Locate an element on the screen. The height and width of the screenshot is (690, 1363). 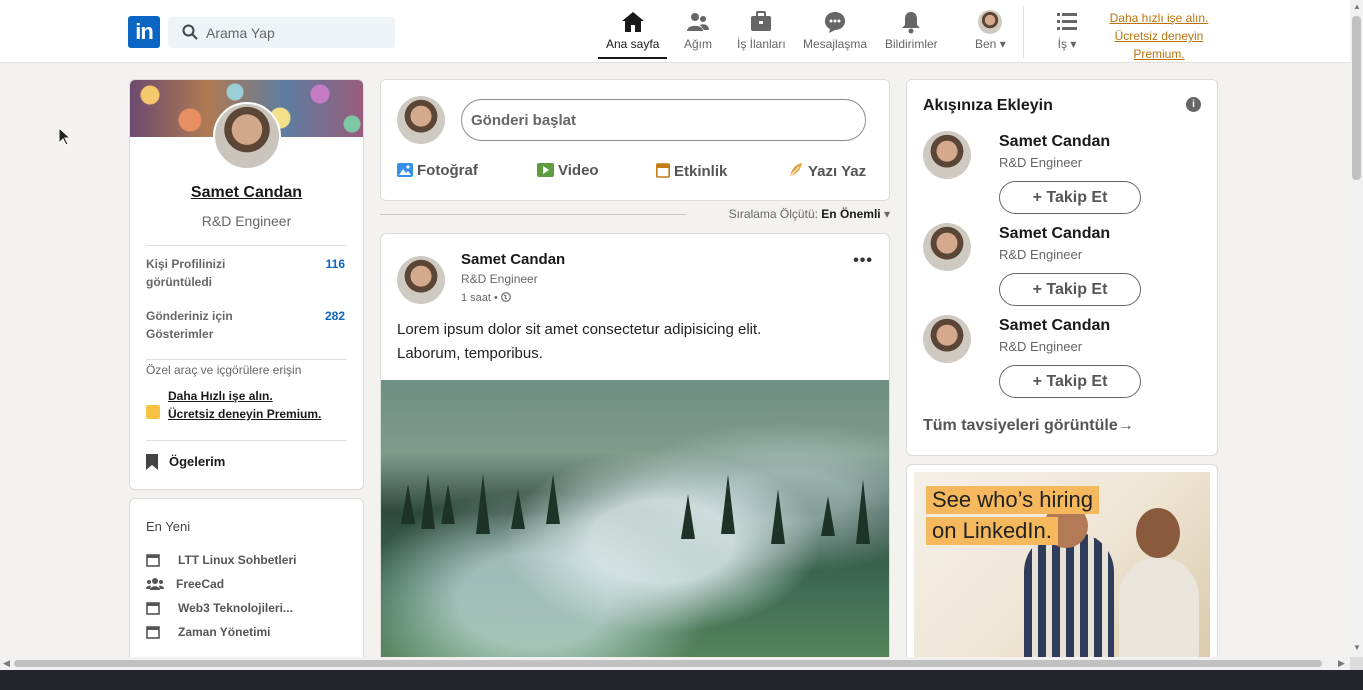
article-label: Yazı Yaz is located at coordinates (837, 171).